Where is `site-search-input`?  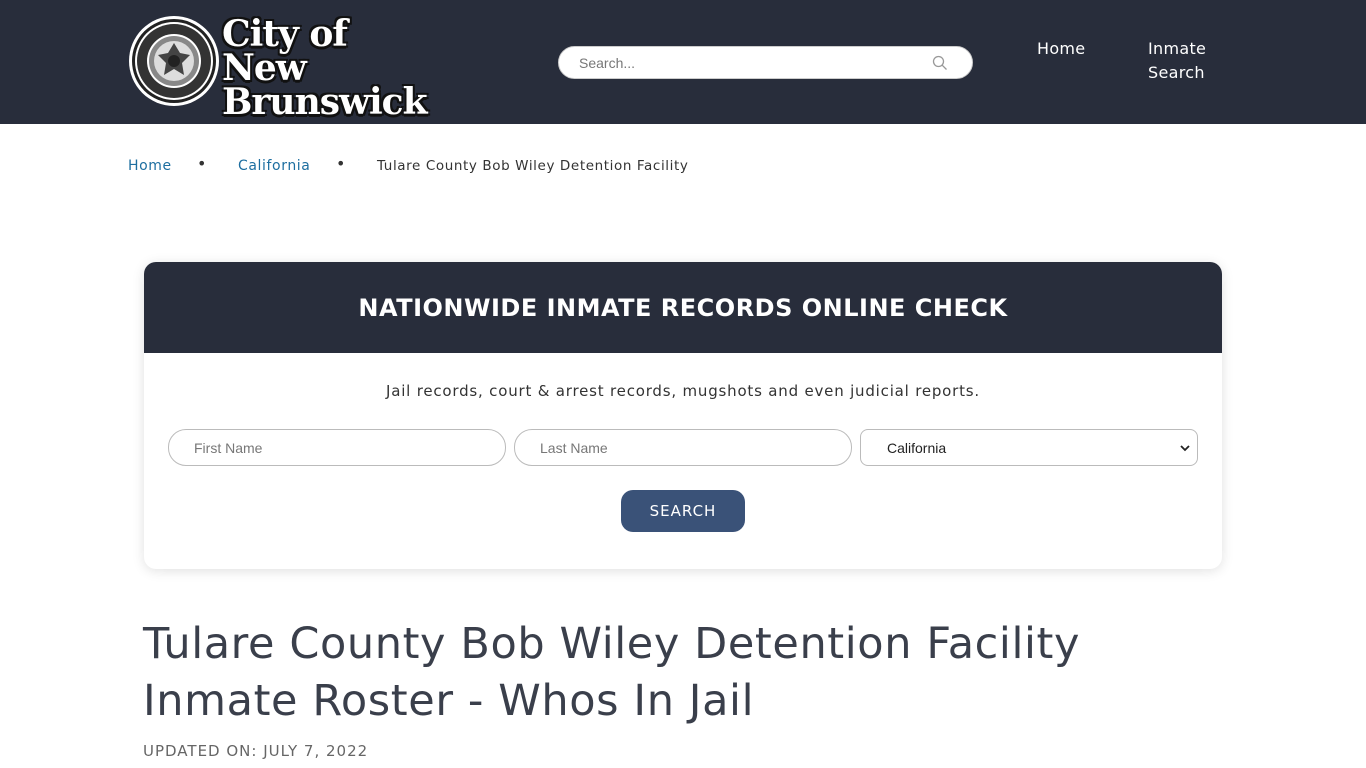 site-search-input is located at coordinates (749, 62).